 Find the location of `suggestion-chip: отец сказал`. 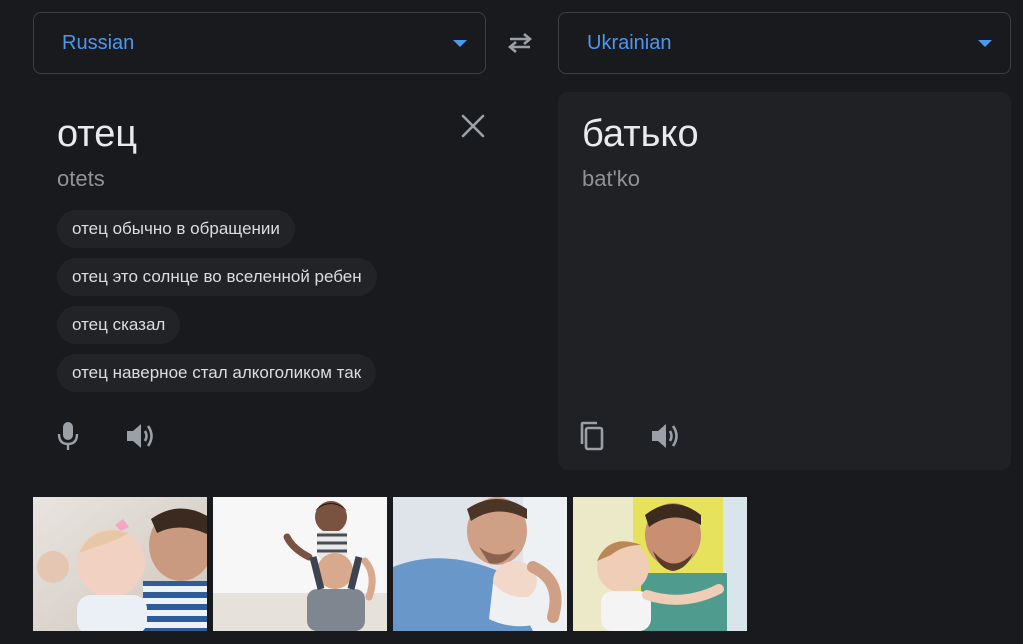

suggestion-chip: отец сказал is located at coordinates (119, 325).